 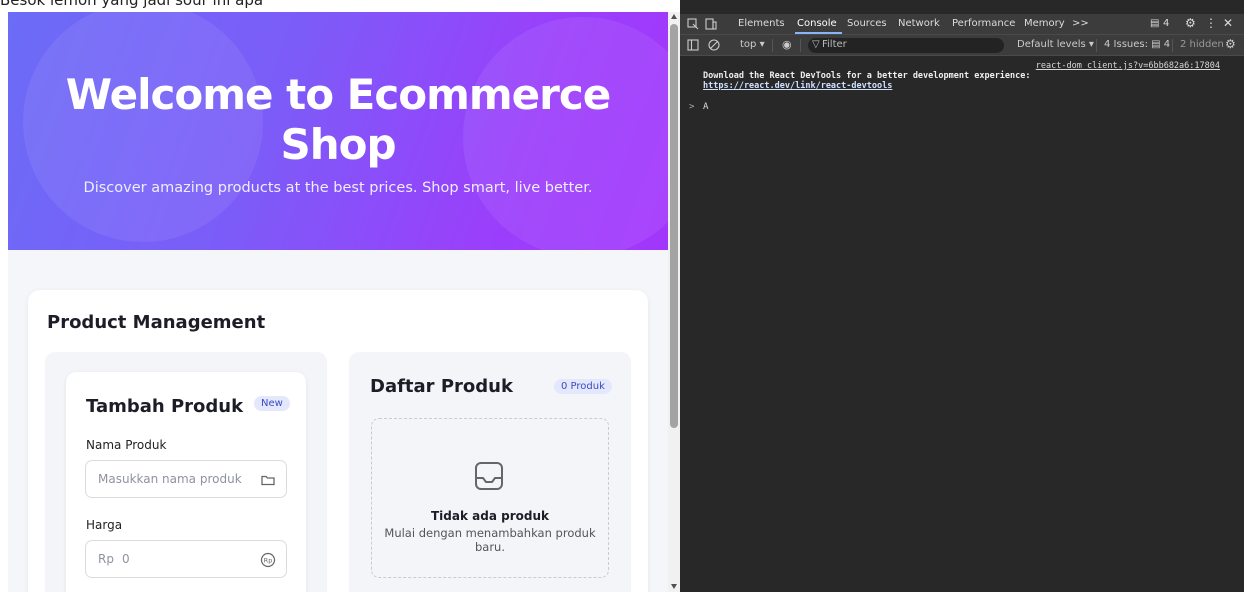 What do you see at coordinates (1051, 44) in the screenshot?
I see `log-levels-value: Default levels` at bounding box center [1051, 44].